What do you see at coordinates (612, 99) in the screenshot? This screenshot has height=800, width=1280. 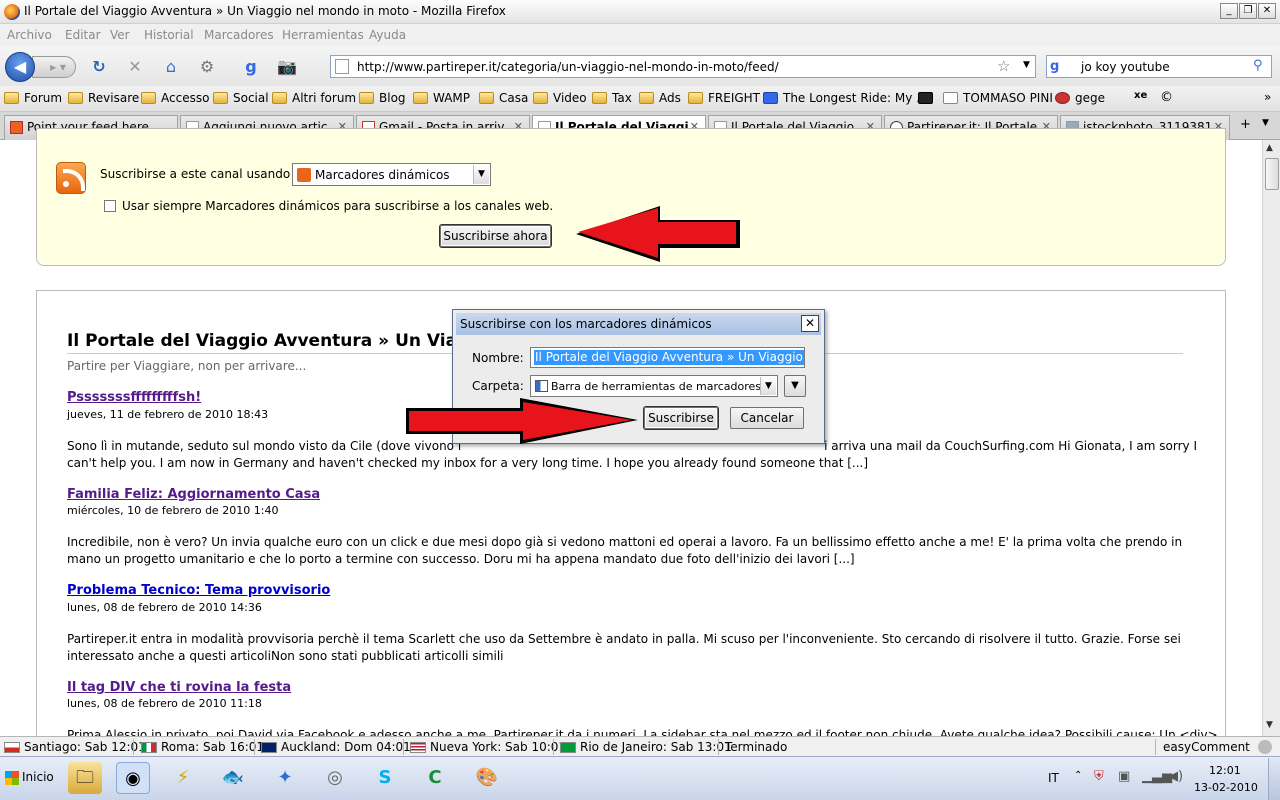 I see `bookmark-folder-tax: Tax` at bounding box center [612, 99].